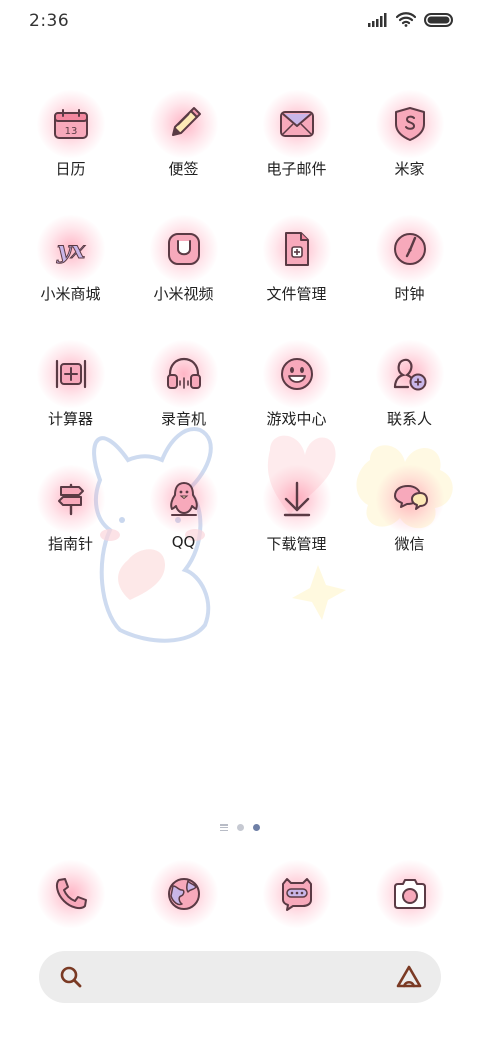 The image size is (480, 1040). I want to click on app-label: 小米视频, so click(183, 294).